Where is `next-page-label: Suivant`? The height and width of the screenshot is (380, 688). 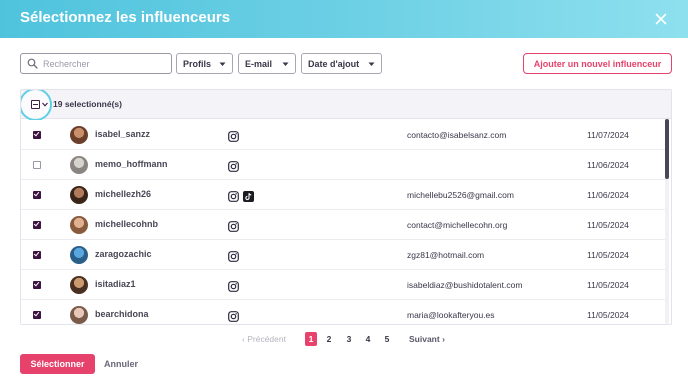 next-page-label: Suivant is located at coordinates (424, 339).